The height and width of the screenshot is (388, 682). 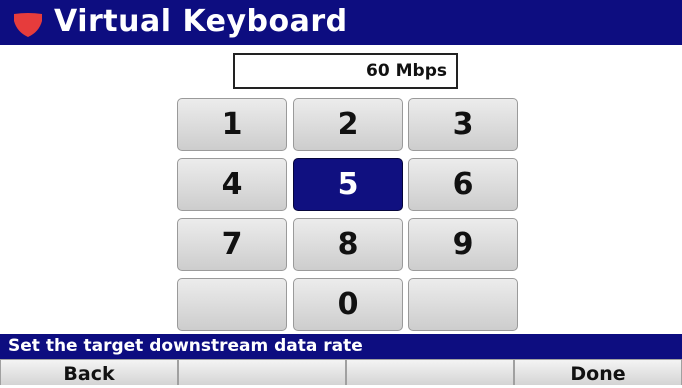 I want to click on key-7: 7, so click(x=232, y=244).